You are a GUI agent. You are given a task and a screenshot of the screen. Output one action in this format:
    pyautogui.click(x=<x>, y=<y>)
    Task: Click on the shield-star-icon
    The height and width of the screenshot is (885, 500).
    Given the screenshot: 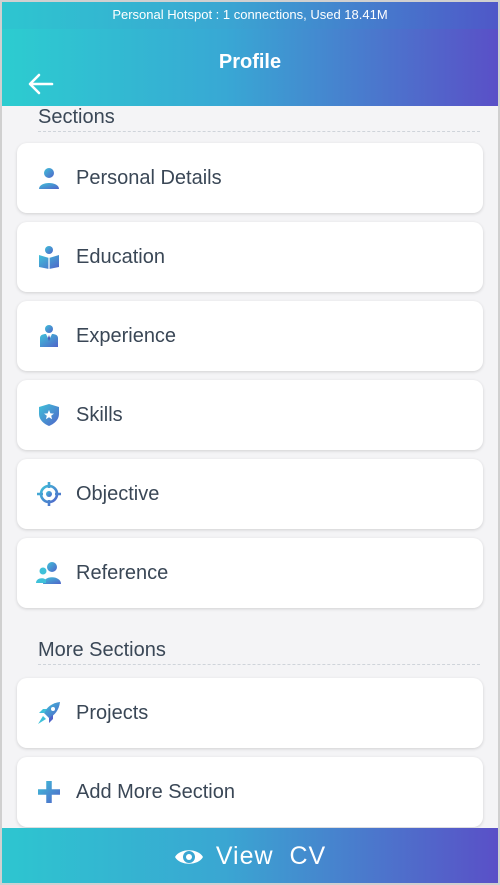 What is the action you would take?
    pyautogui.click(x=49, y=415)
    